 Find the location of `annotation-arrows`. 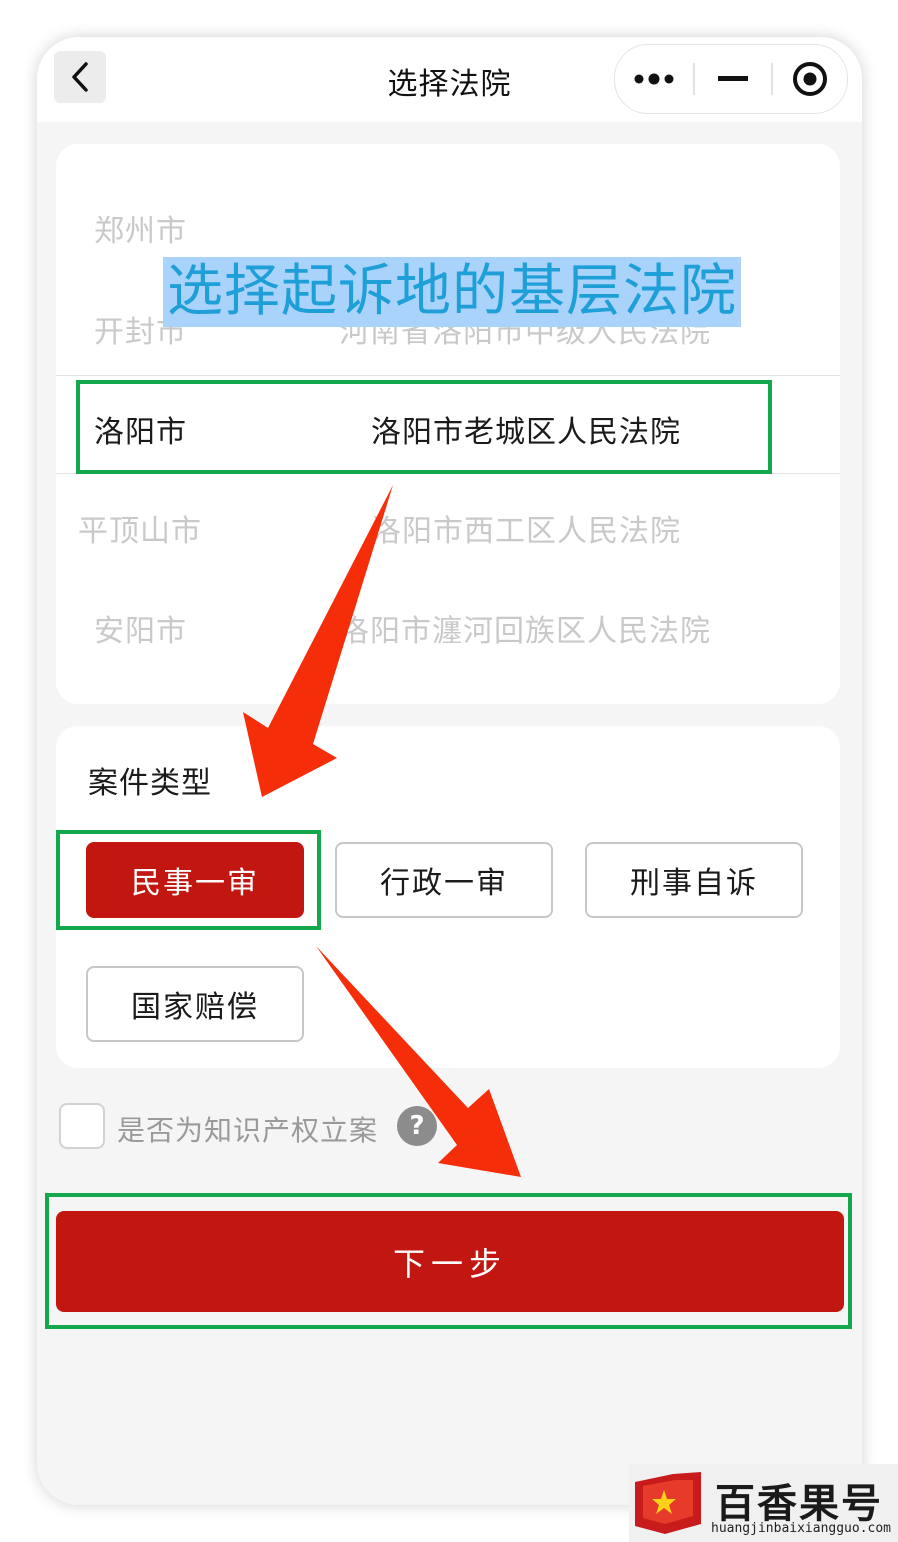

annotation-arrows is located at coordinates (382, 831).